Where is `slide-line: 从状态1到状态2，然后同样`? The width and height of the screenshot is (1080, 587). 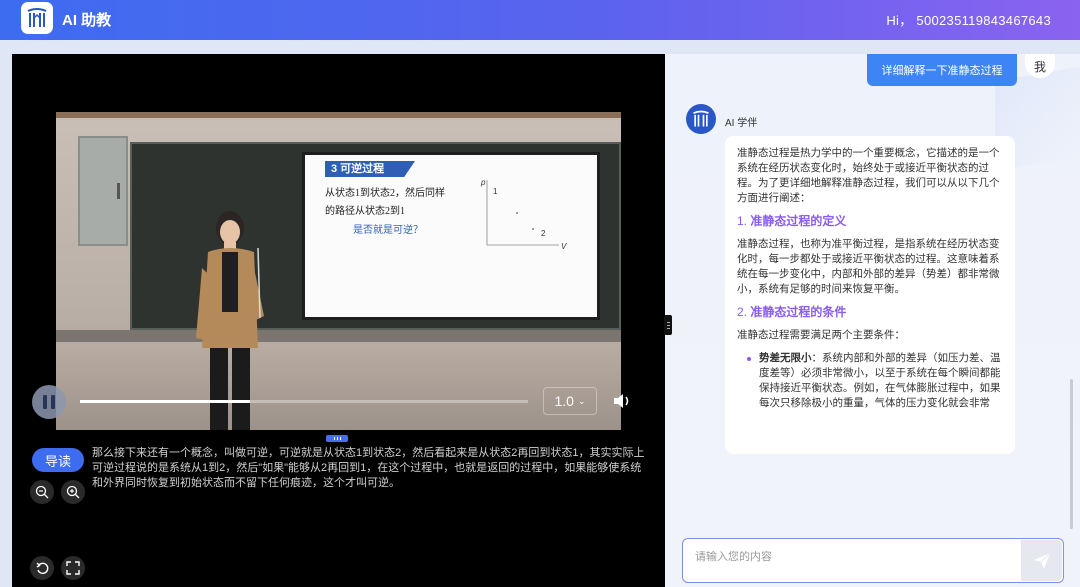
slide-line: 从状态1到状态2，然后同样 is located at coordinates (385, 193).